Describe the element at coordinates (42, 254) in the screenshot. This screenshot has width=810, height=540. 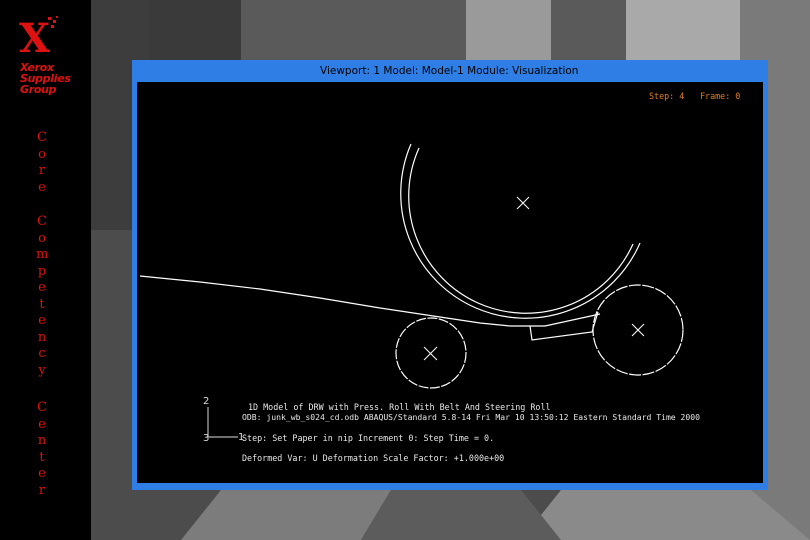
I see `vertical-letter: m` at that location.